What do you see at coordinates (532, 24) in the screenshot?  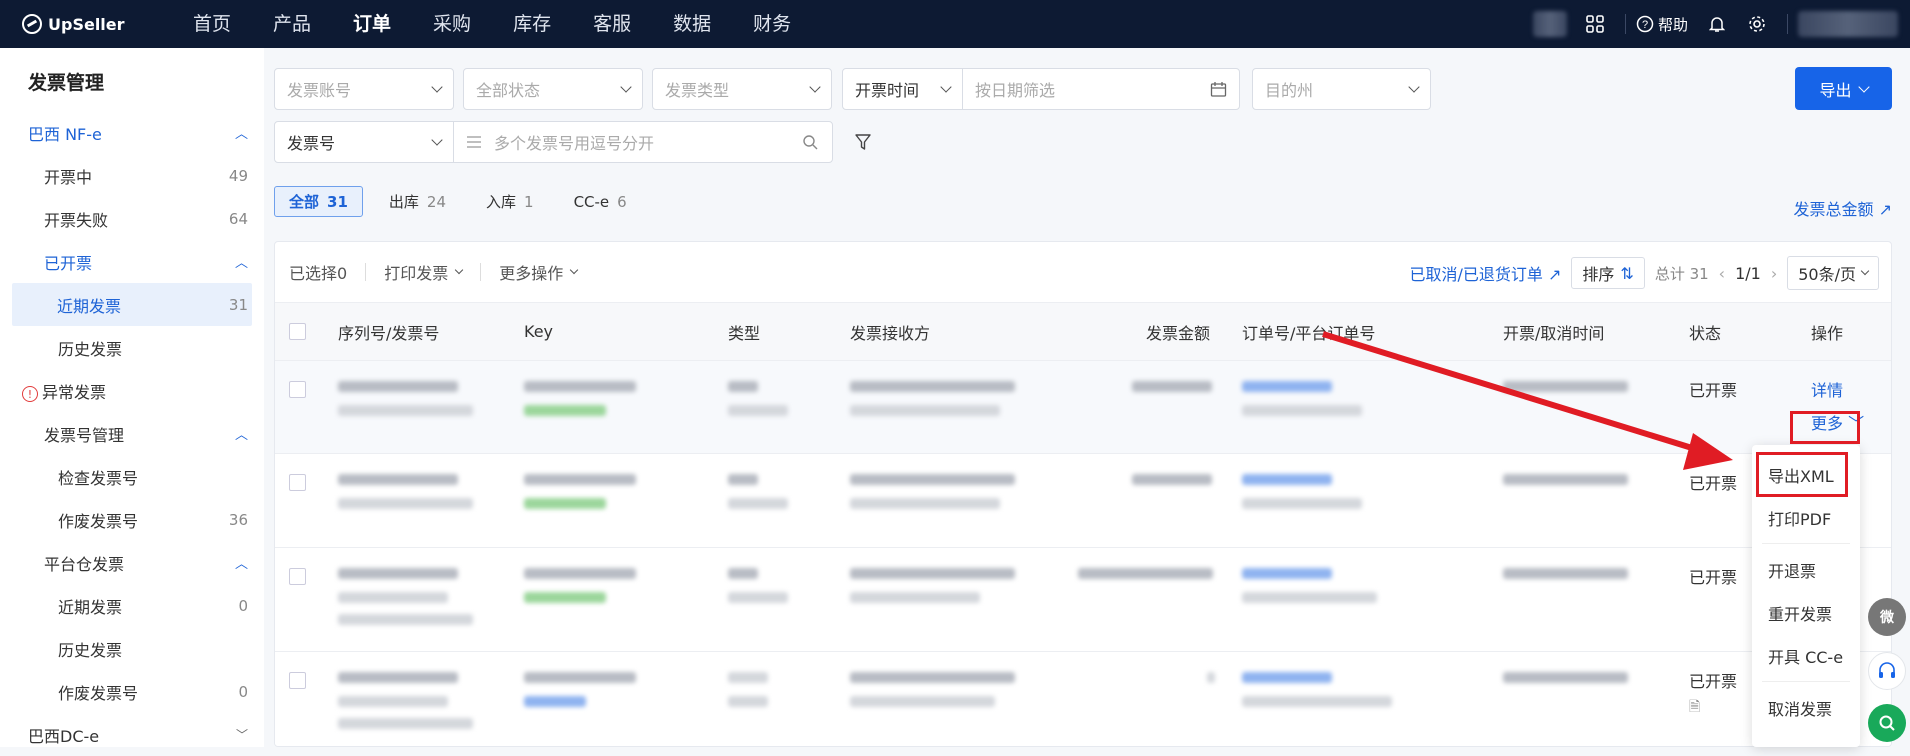 I see `nav-inventory: 库存` at bounding box center [532, 24].